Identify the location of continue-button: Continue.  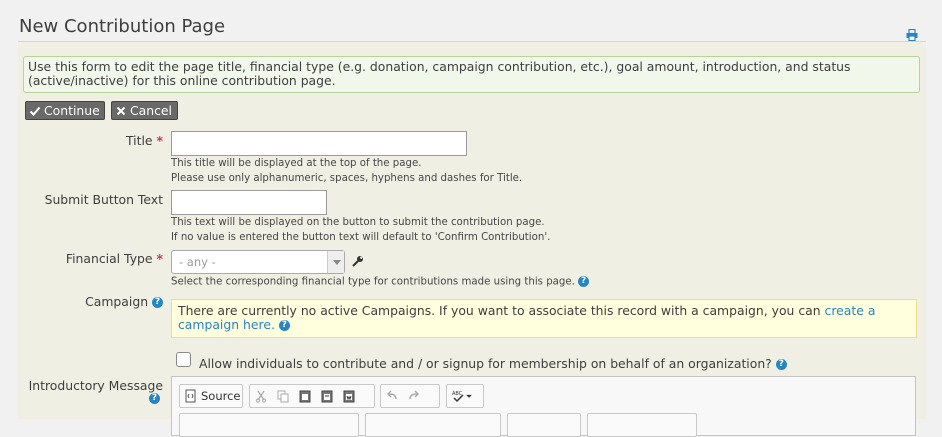
(65, 110).